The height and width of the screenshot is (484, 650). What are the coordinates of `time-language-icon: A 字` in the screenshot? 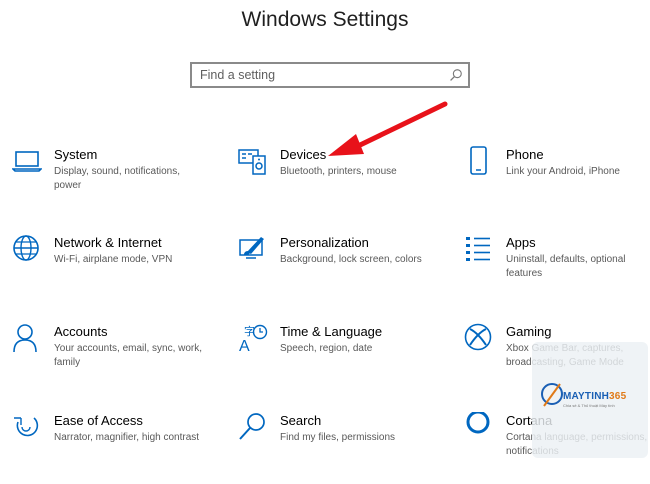 It's located at (253, 338).